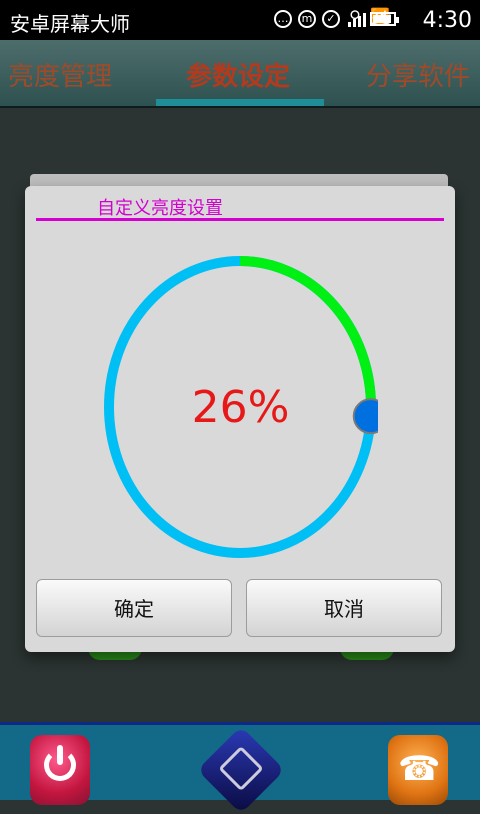  I want to click on power-icon, so click(60, 770).